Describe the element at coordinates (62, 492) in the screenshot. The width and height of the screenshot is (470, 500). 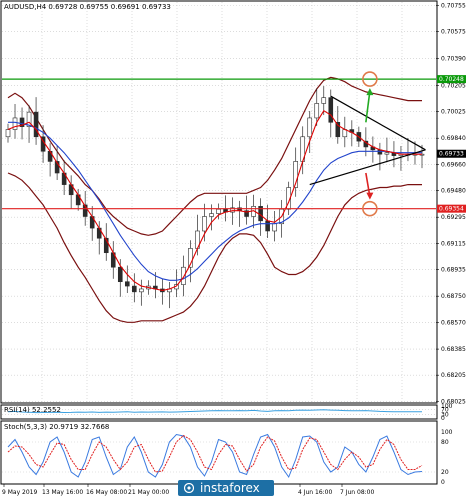
I see `x-tick-label: 13 May 16:00` at that location.